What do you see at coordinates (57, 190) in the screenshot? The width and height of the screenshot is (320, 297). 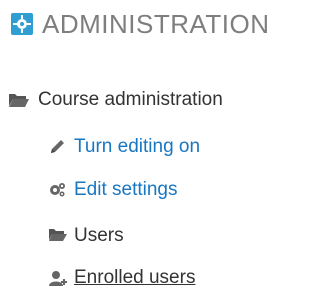 I see `gears-icon` at bounding box center [57, 190].